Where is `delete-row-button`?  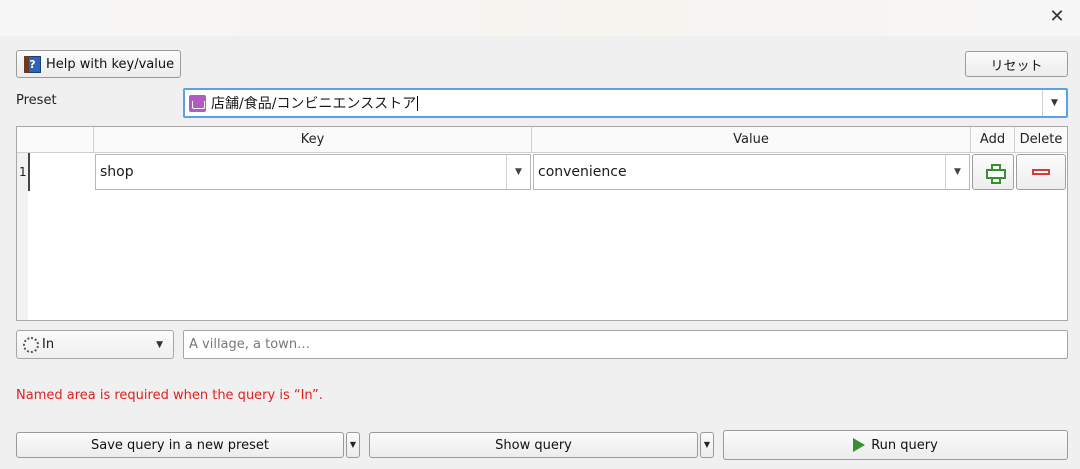 delete-row-button is located at coordinates (1041, 172).